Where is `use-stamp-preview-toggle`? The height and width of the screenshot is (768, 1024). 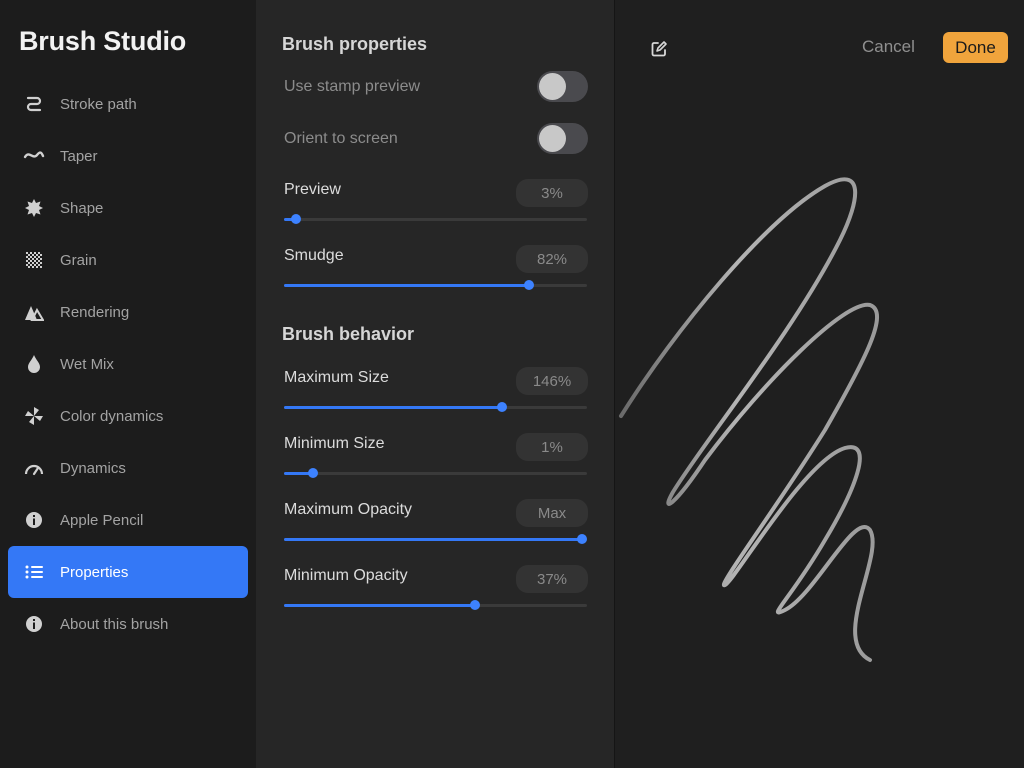
use-stamp-preview-toggle is located at coordinates (562, 86).